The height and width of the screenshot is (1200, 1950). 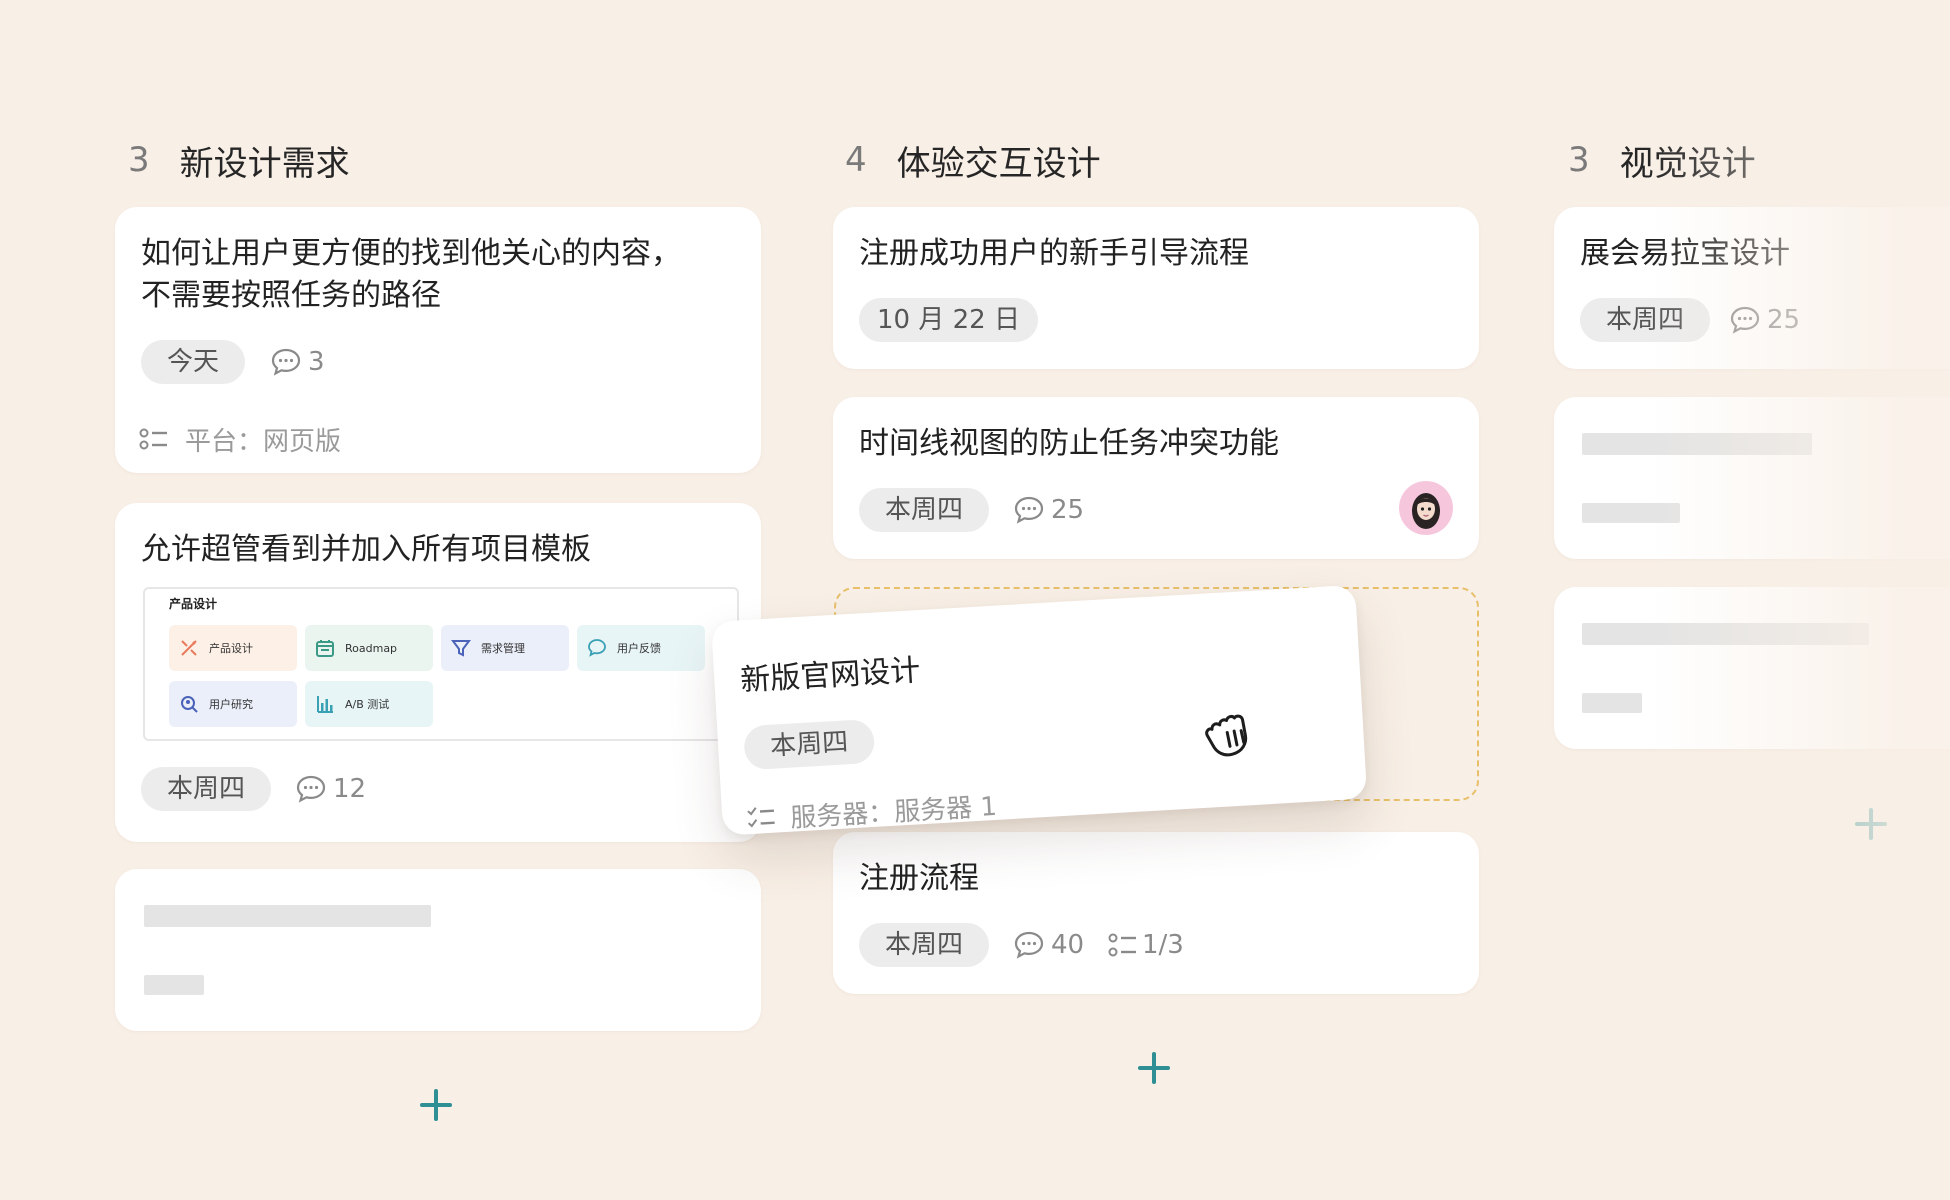 I want to click on grab-hand-cursor-icon, so click(x=1226, y=735).